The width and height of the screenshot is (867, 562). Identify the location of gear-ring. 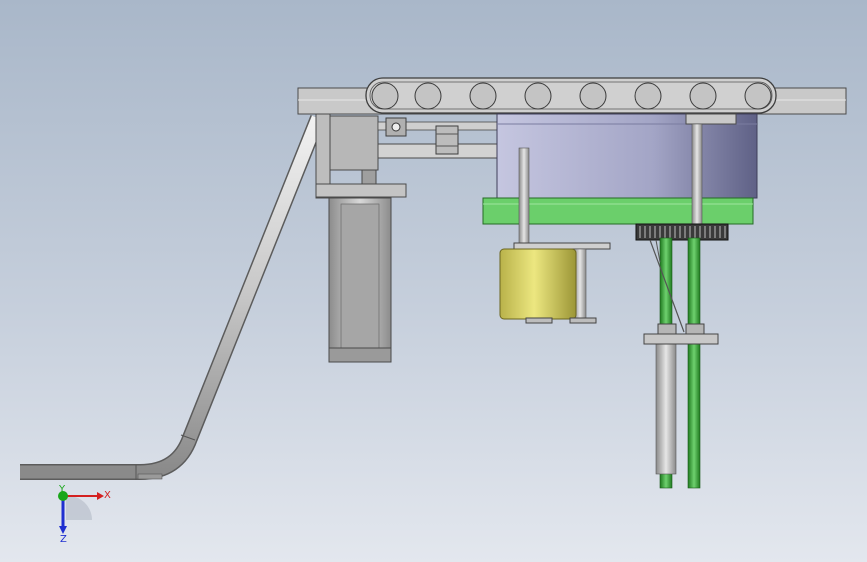
(682, 232).